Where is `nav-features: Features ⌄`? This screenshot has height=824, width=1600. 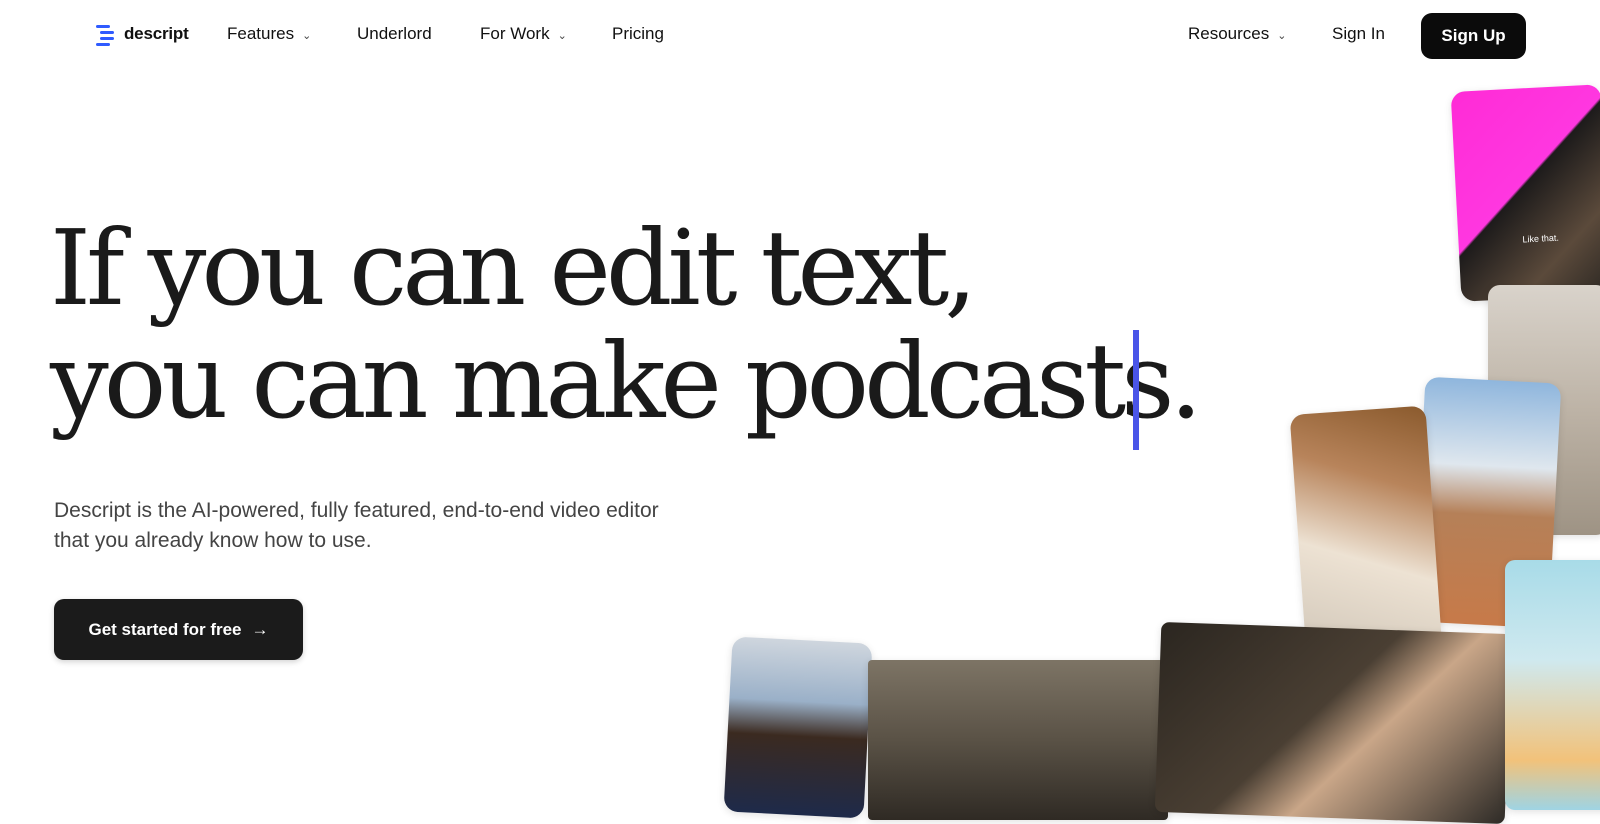
nav-features: Features ⌄ is located at coordinates (269, 34).